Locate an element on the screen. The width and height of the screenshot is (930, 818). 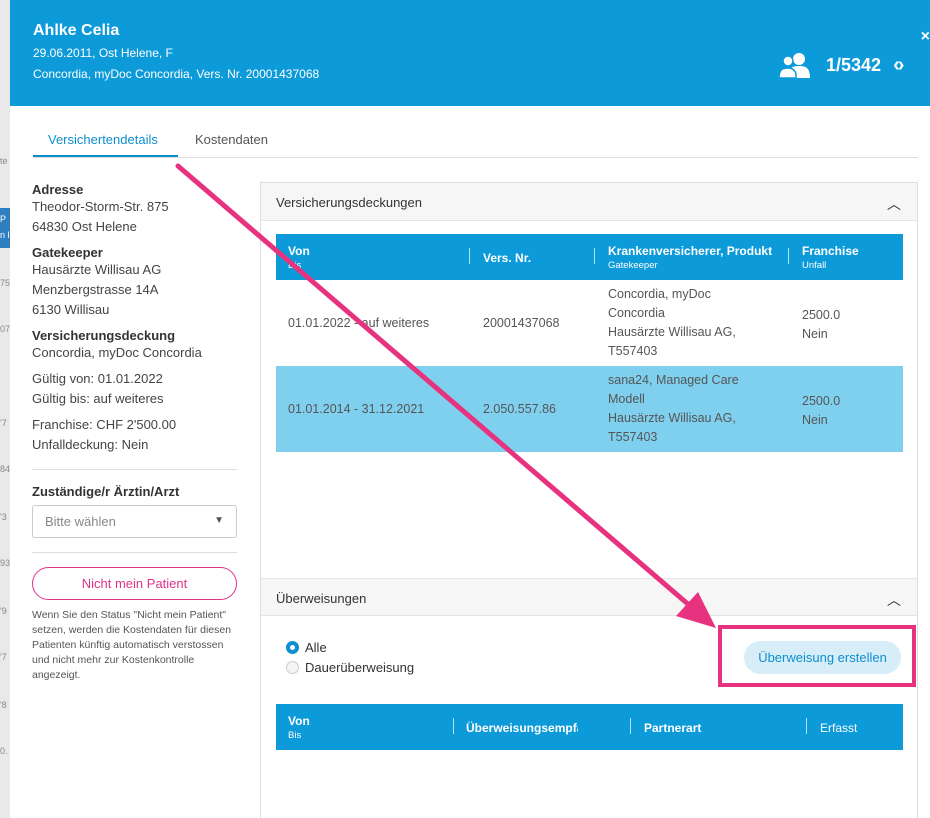
col-franchise: Franchise Unfall is located at coordinates (830, 257).